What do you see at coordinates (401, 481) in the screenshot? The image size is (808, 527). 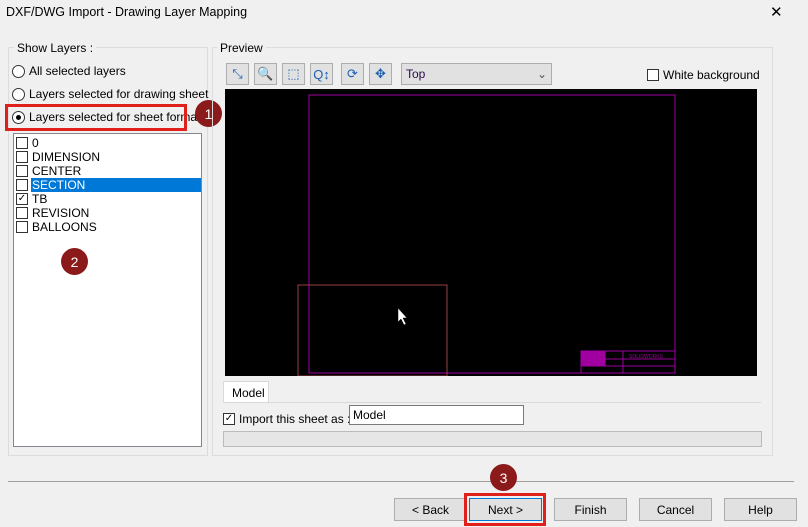 I see `separator` at bounding box center [401, 481].